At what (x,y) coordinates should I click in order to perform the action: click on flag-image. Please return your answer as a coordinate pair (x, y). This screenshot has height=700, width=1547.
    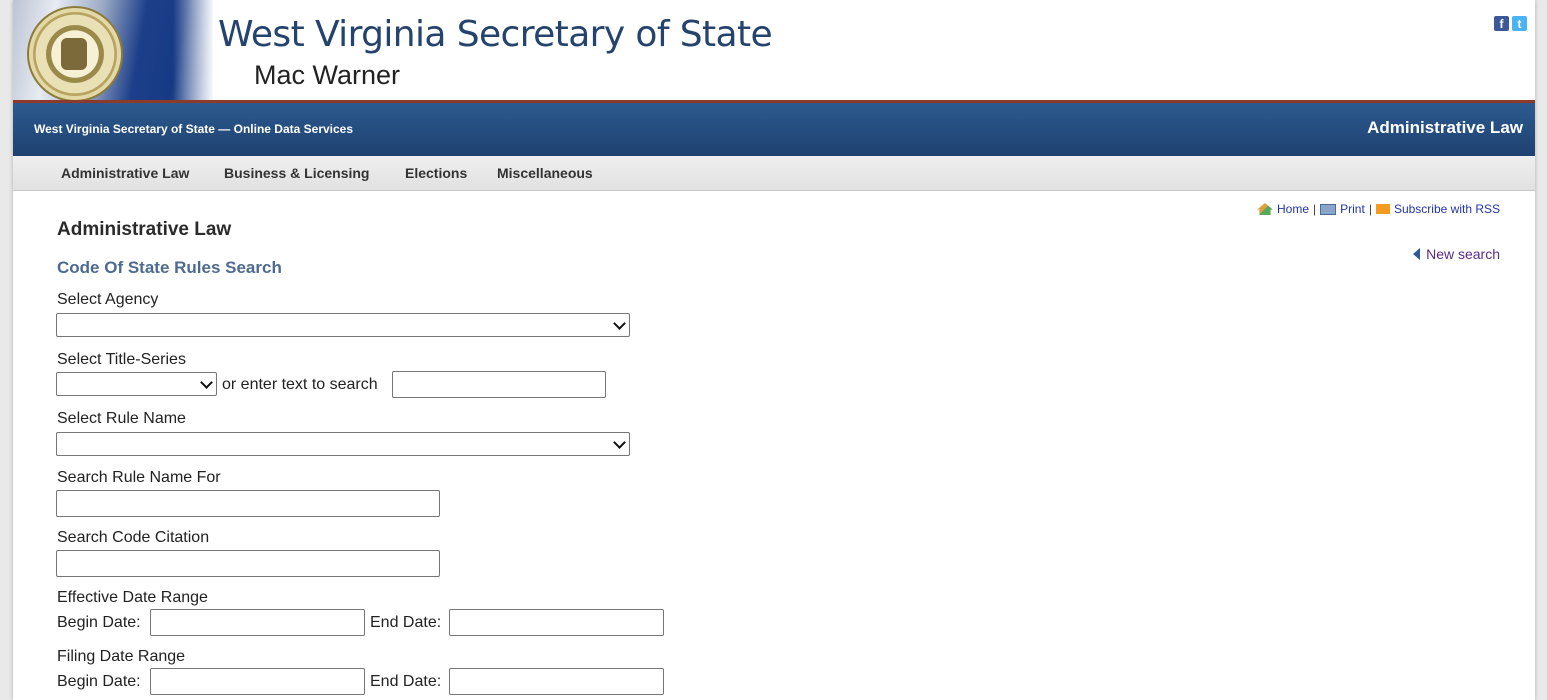
    Looking at the image, I should click on (113, 50).